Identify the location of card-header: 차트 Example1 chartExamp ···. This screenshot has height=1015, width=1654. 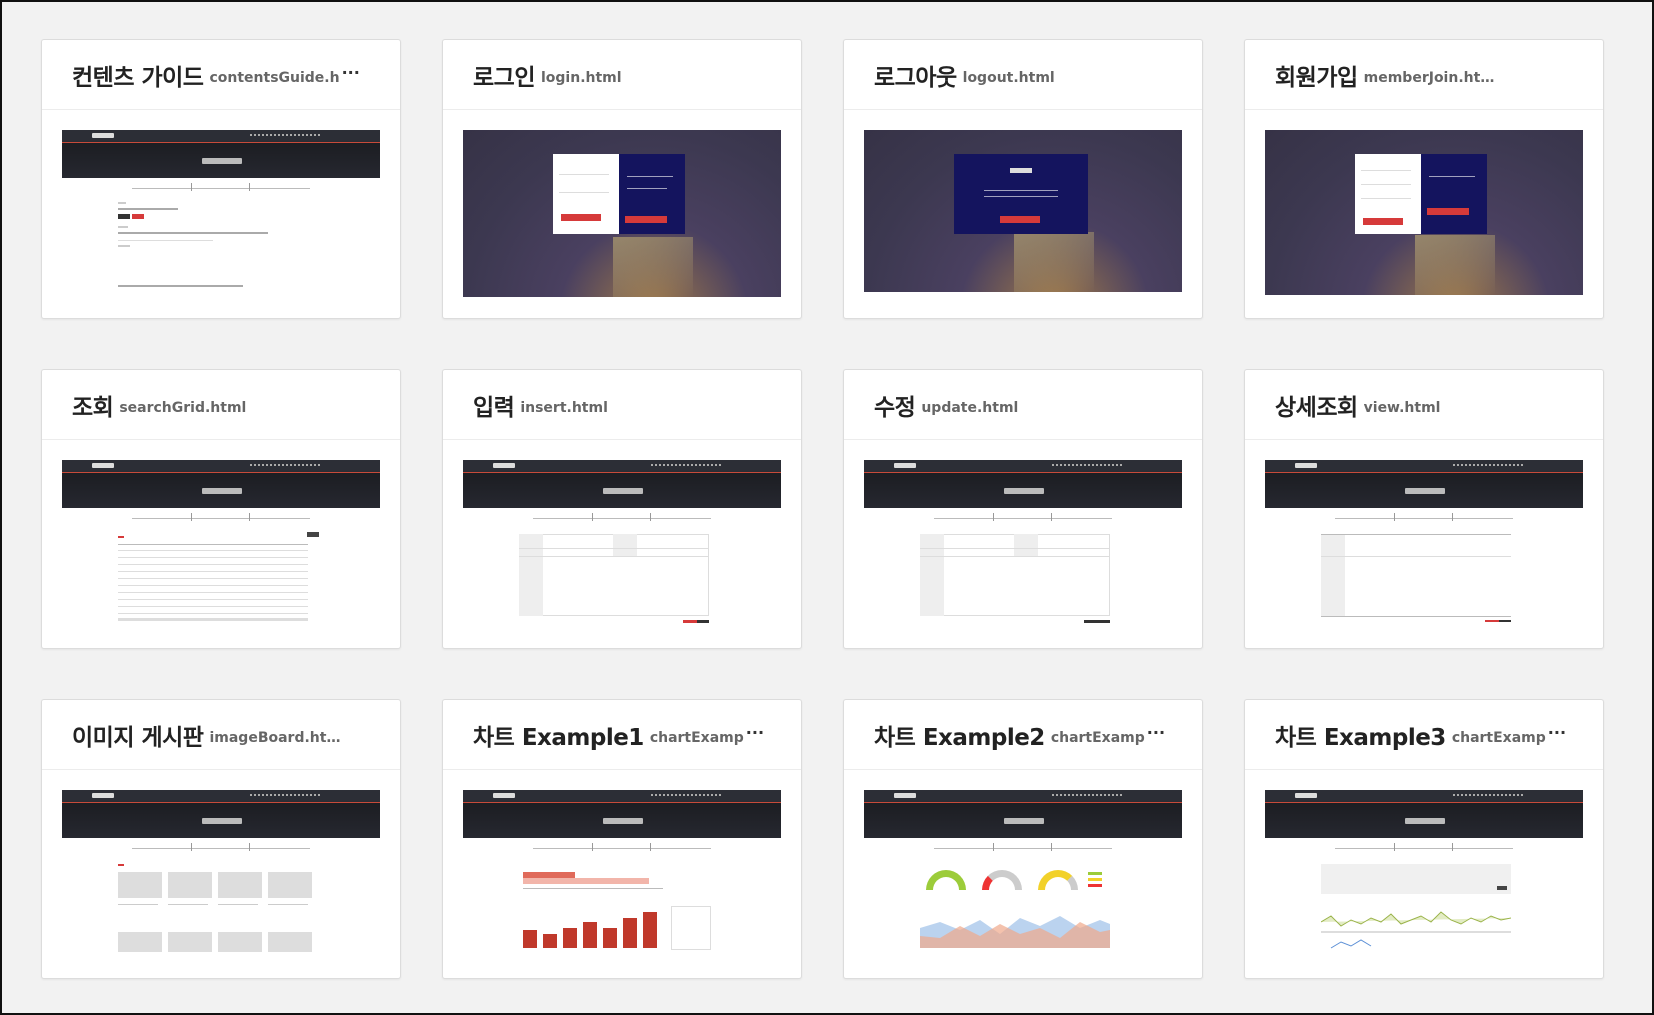
(622, 735).